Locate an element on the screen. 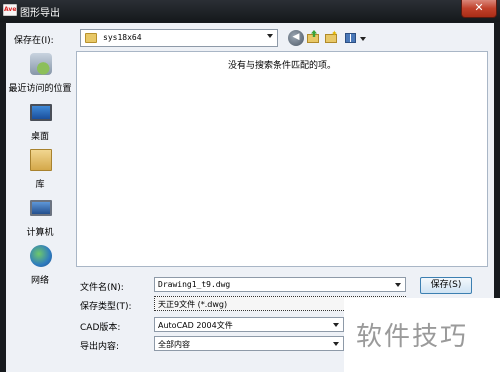 The width and height of the screenshot is (500, 372). view-menu-button is located at coordinates (356, 38).